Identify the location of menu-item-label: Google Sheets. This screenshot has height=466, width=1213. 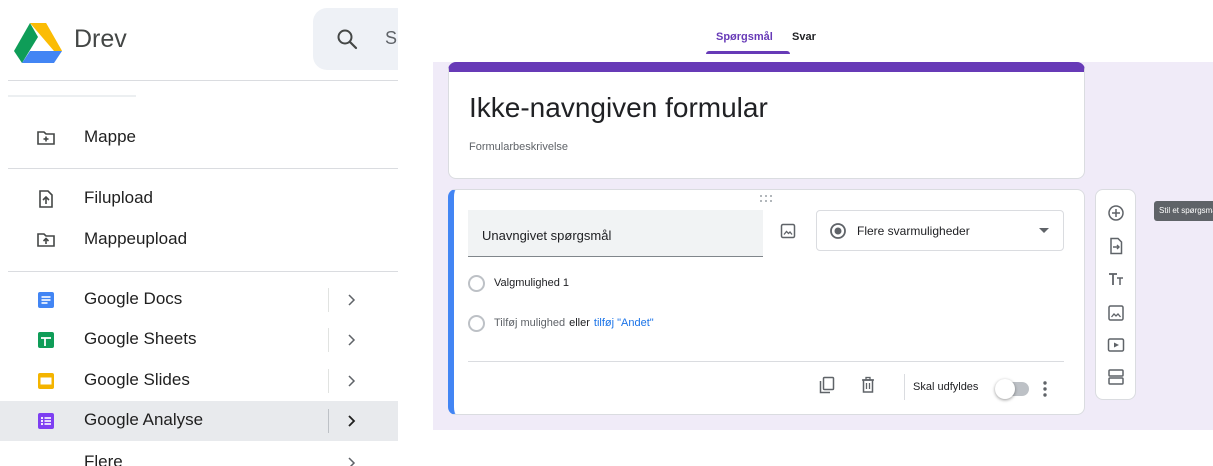
(140, 338).